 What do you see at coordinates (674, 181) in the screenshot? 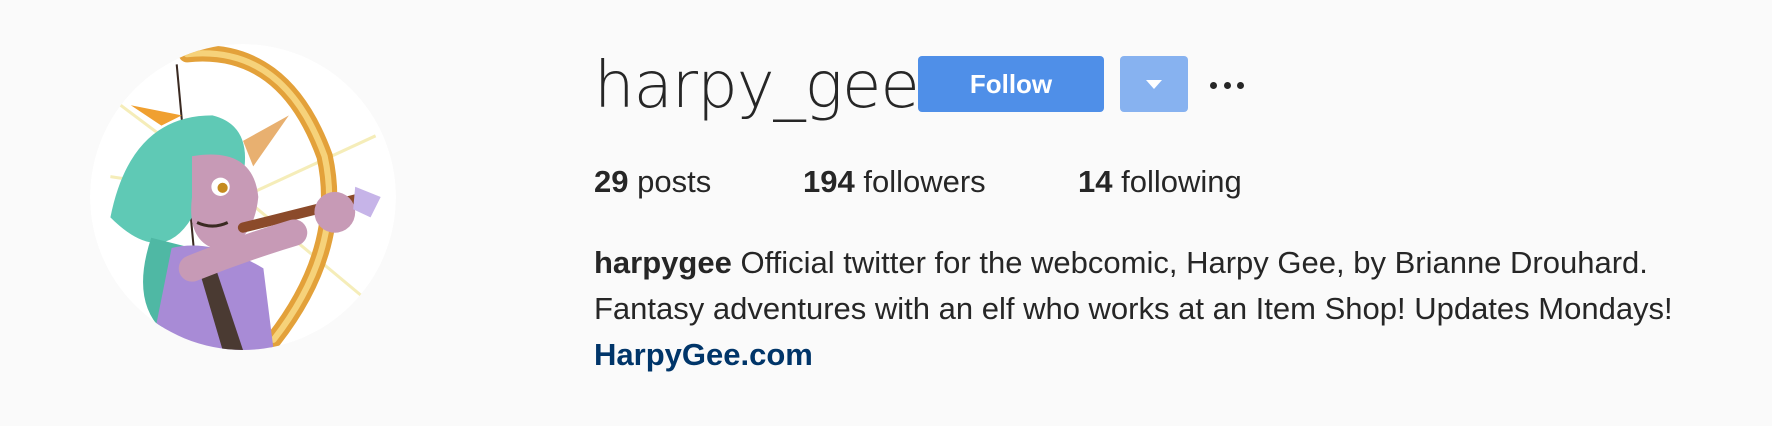
I see `posts-label: posts` at bounding box center [674, 181].